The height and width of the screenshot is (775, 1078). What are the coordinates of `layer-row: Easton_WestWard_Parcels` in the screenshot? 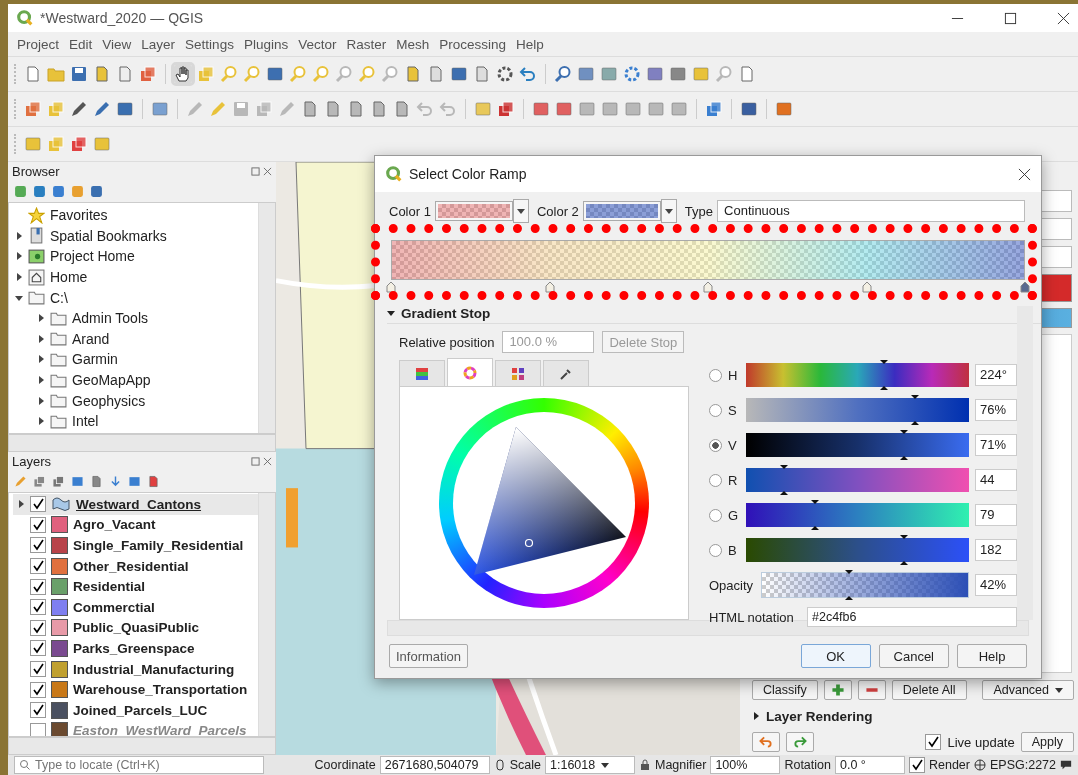 It's located at (136, 728).